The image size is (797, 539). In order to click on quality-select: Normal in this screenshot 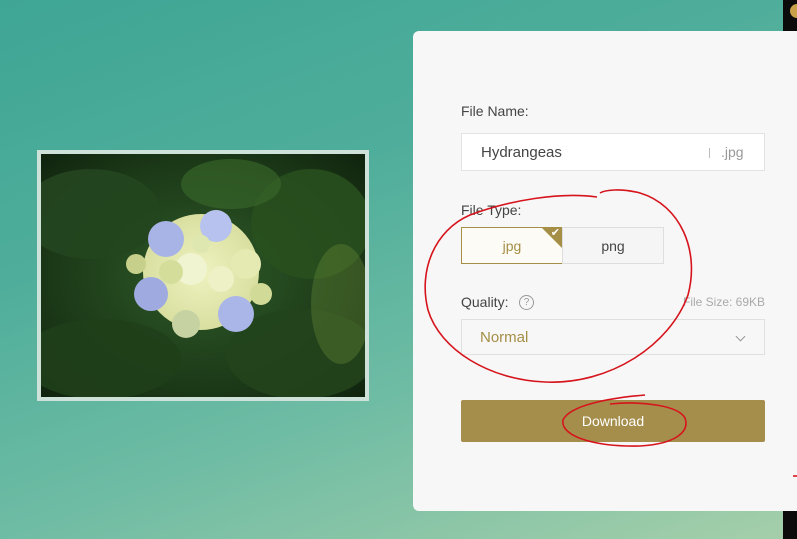, I will do `click(613, 337)`.